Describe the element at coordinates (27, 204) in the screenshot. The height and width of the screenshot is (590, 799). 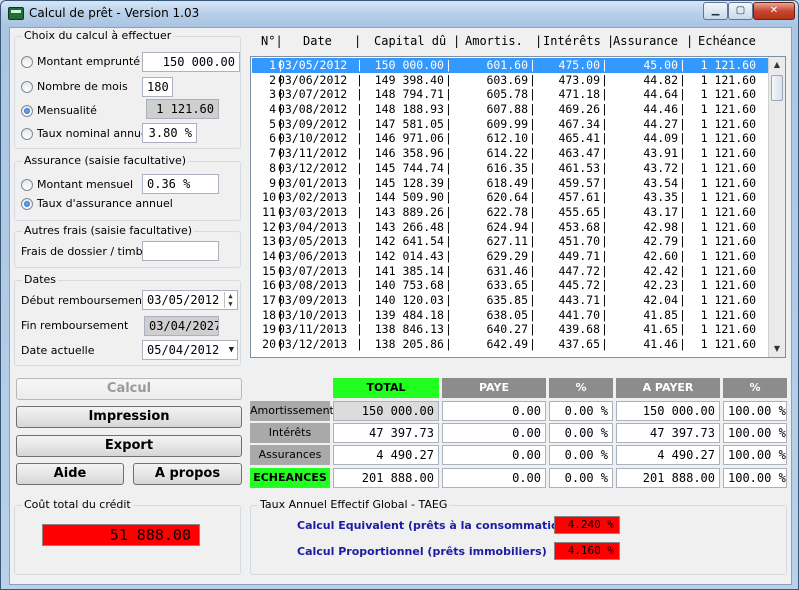
I see `radio-taux-assurance` at that location.